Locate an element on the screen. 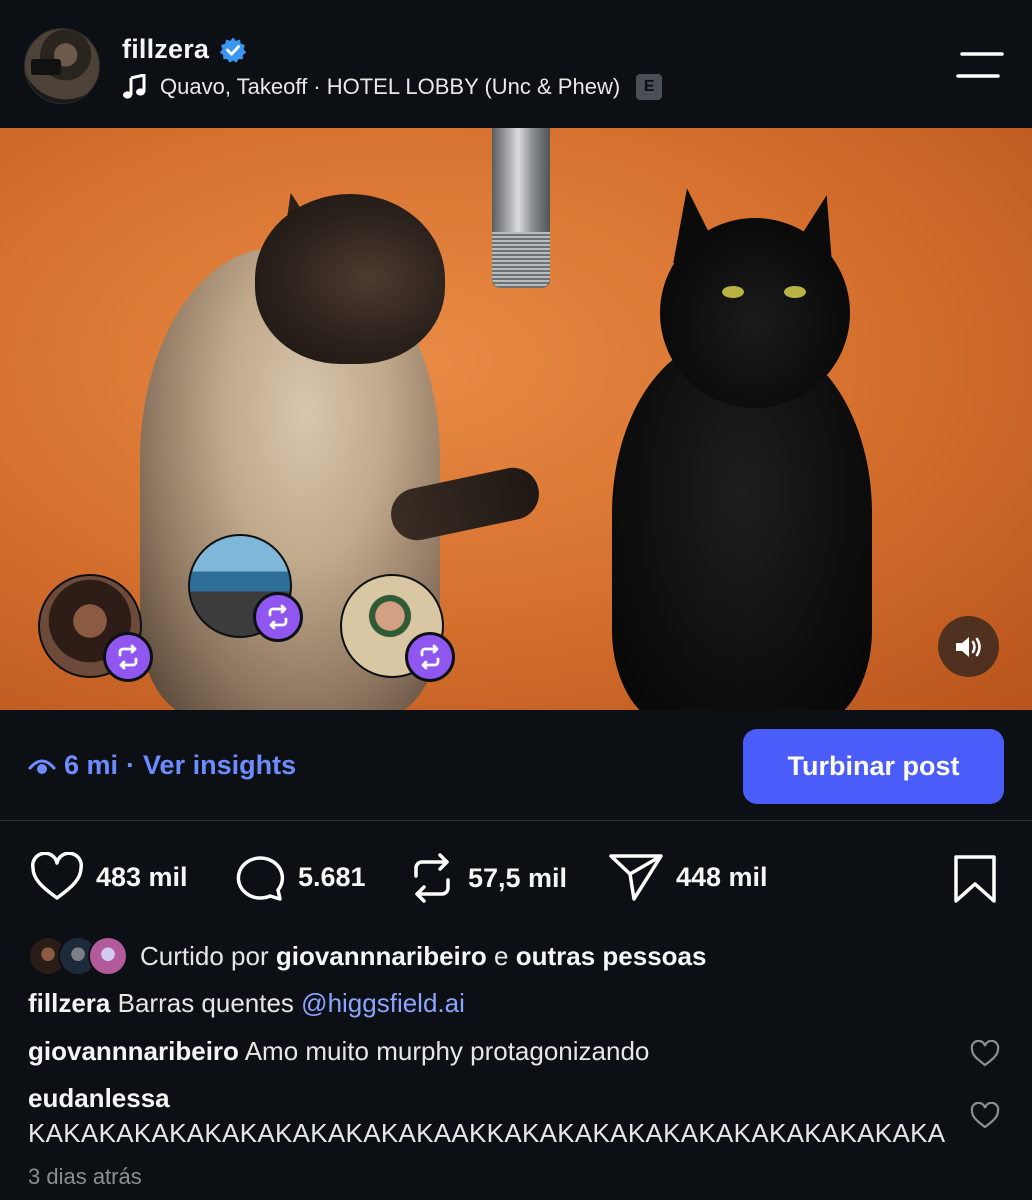 The image size is (1032, 1200). repost-count: 57,5 mil is located at coordinates (518, 877).